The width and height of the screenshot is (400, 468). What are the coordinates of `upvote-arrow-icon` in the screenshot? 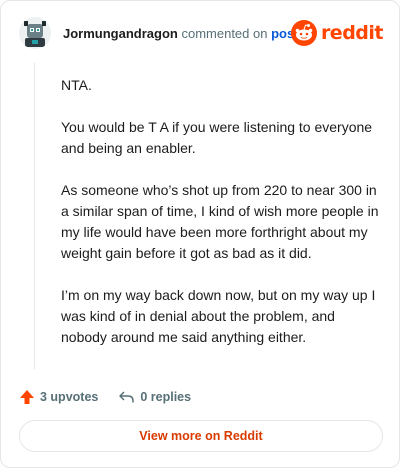 It's located at (27, 397).